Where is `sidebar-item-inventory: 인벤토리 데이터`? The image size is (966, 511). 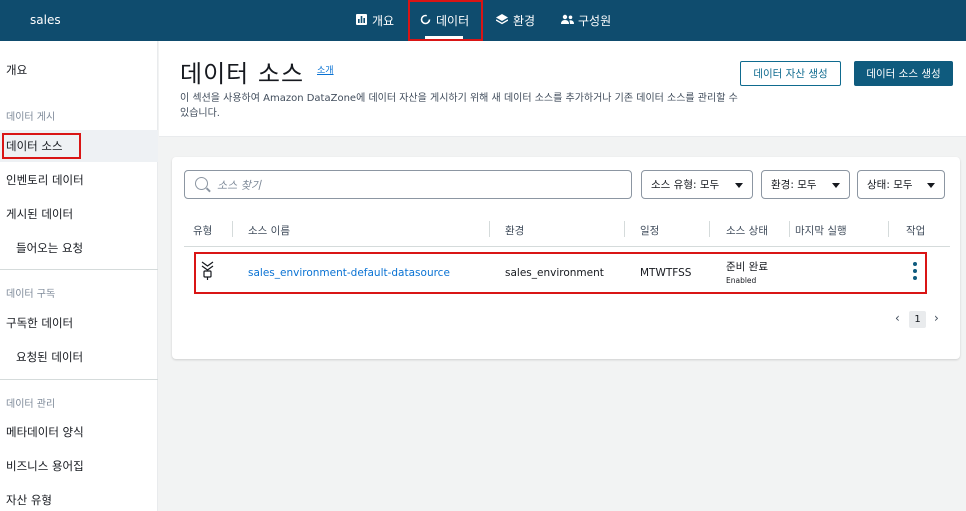
sidebar-item-inventory: 인벤토리 데이터 is located at coordinates (79, 180).